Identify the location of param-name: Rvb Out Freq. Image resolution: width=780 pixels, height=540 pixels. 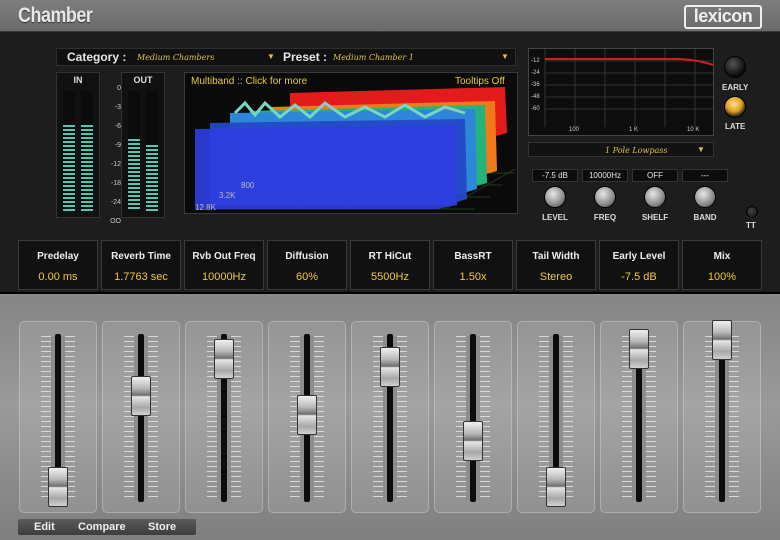
(224, 256).